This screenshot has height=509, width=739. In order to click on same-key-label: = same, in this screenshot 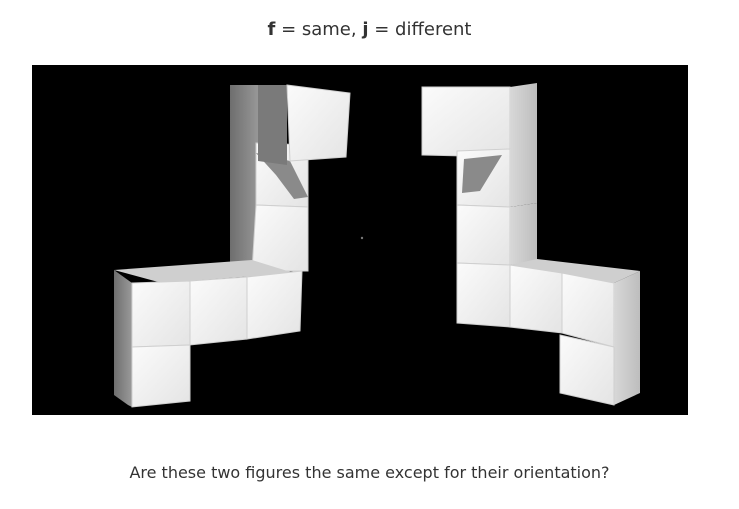, I will do `click(319, 29)`.